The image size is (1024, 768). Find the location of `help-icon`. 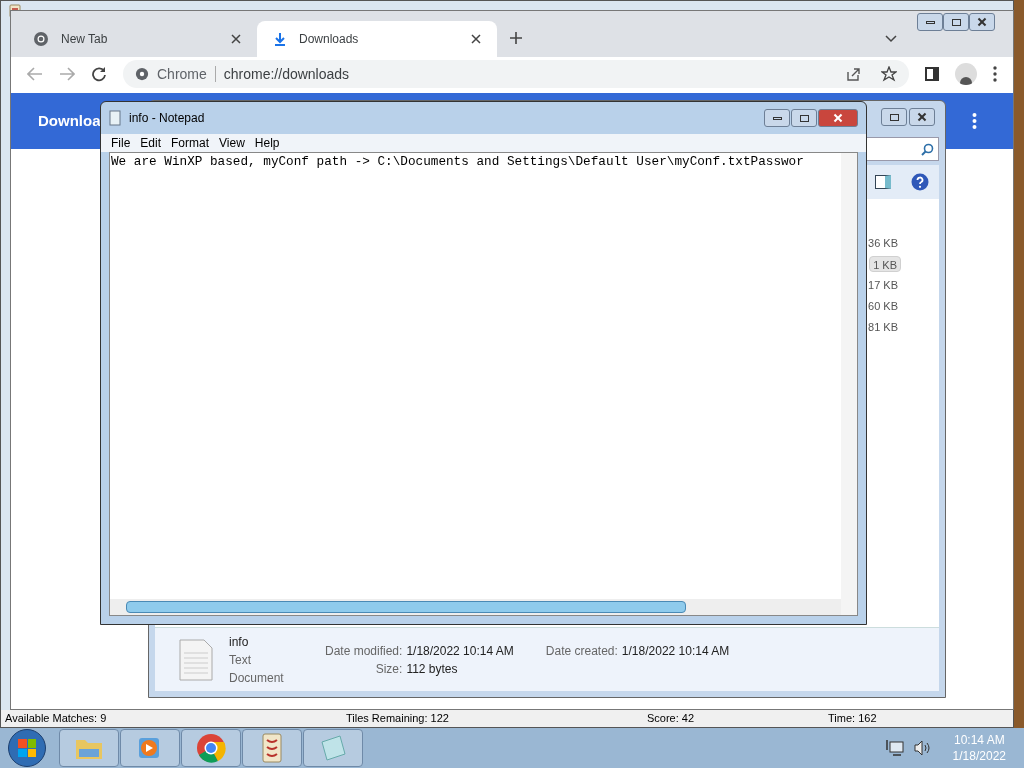

help-icon is located at coordinates (920, 182).